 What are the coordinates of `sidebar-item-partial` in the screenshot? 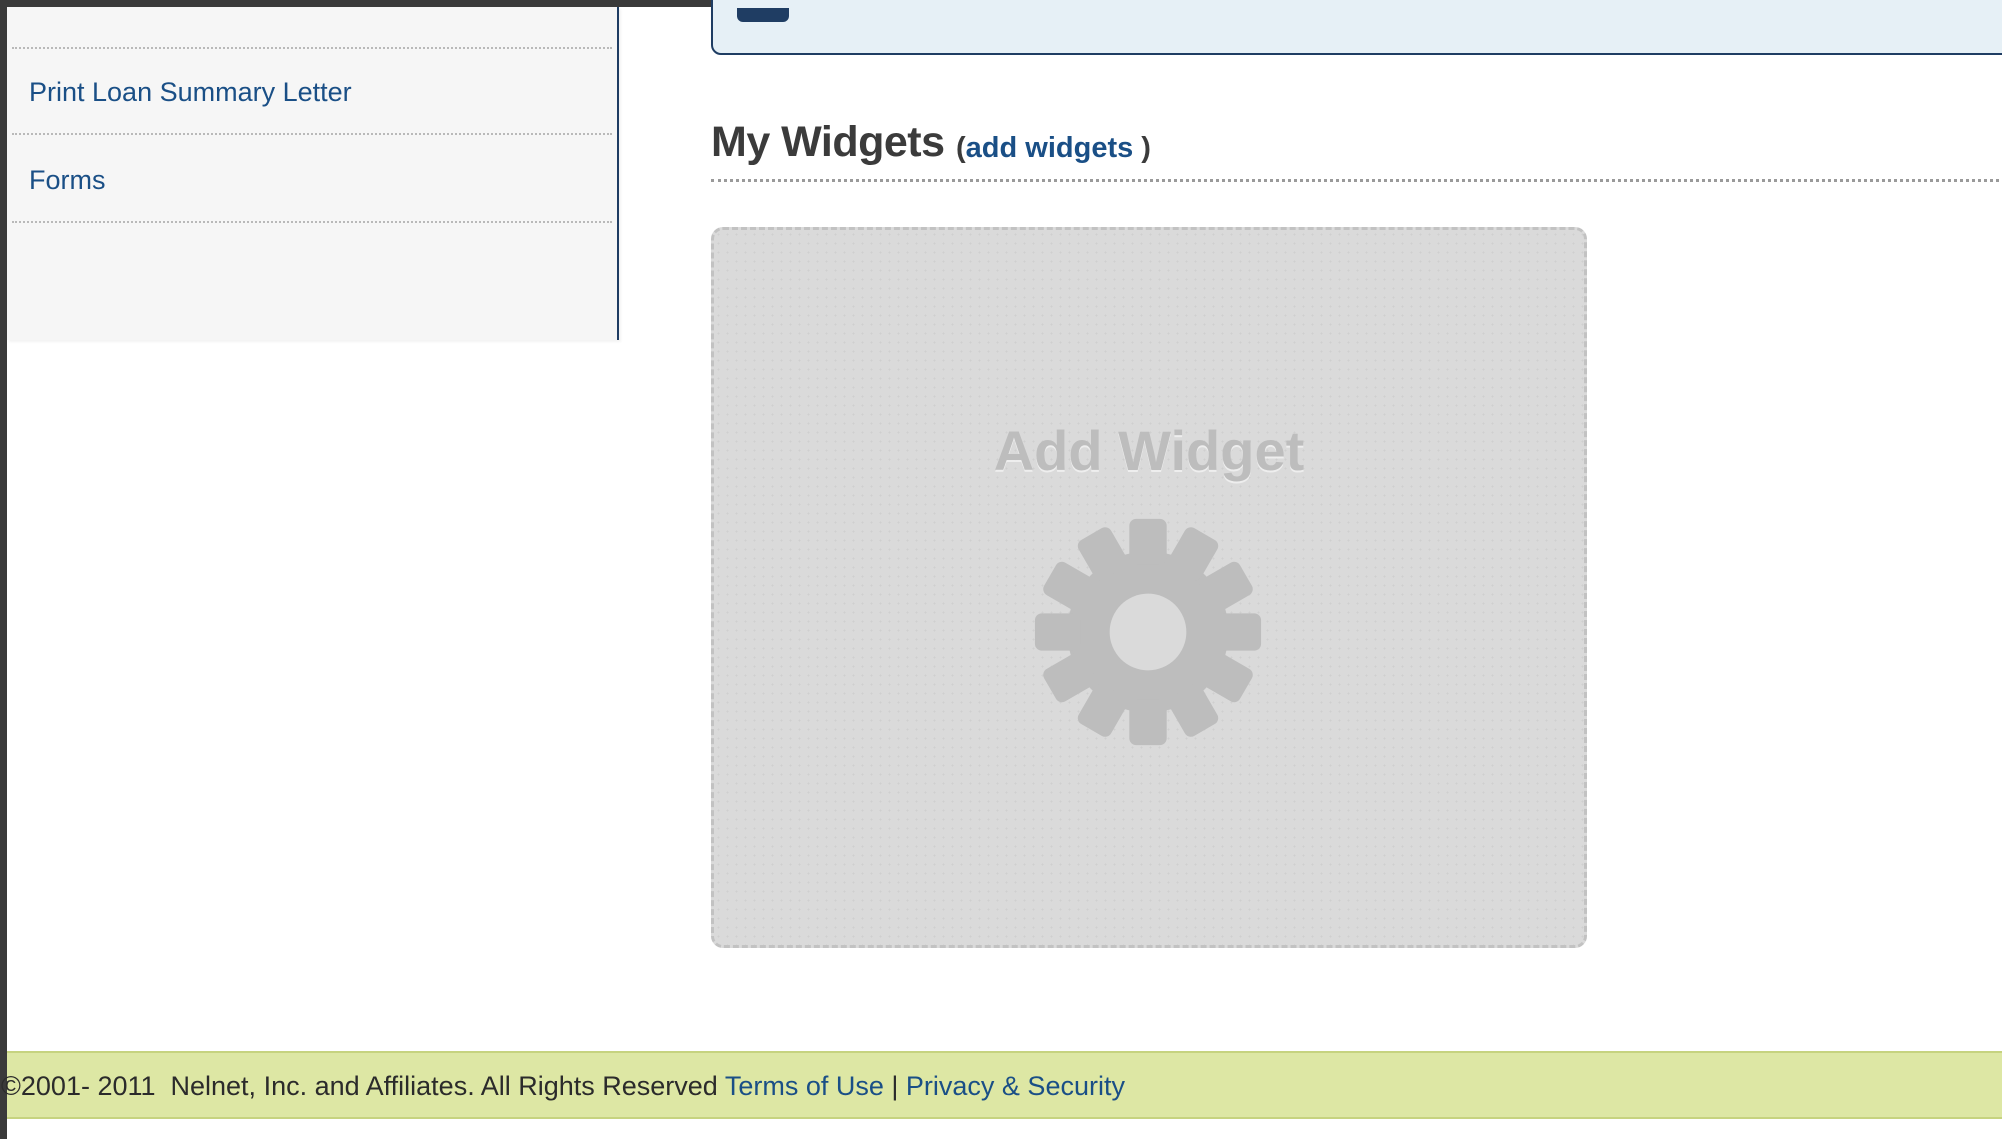 It's located at (312, 24).